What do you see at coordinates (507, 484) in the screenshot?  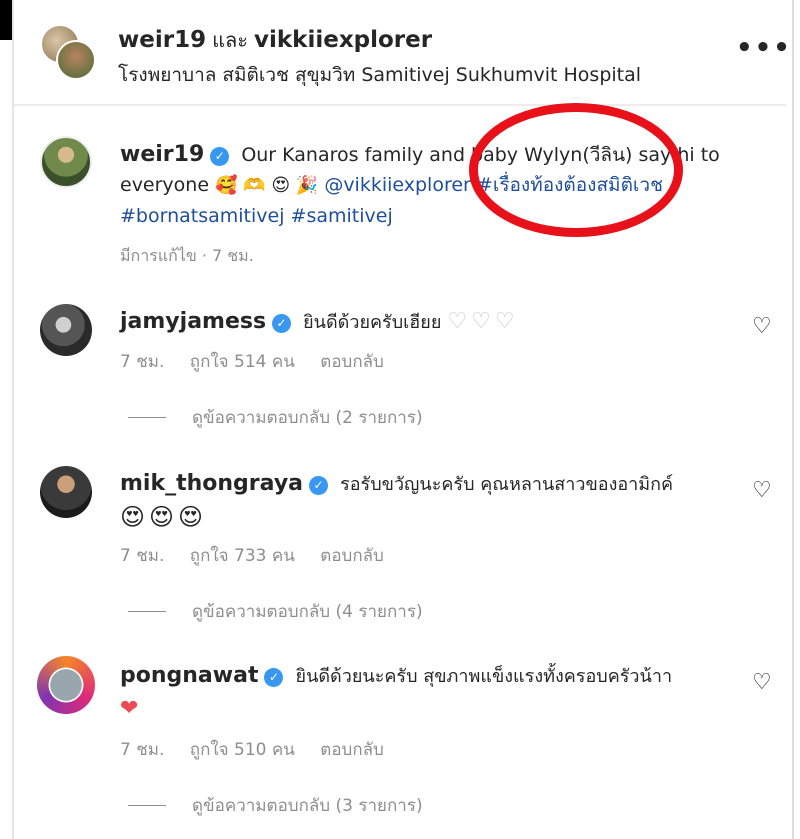 I see `comment-text: รอรับขวัญนะครับ คุณหลานสาวของอามิกค์` at bounding box center [507, 484].